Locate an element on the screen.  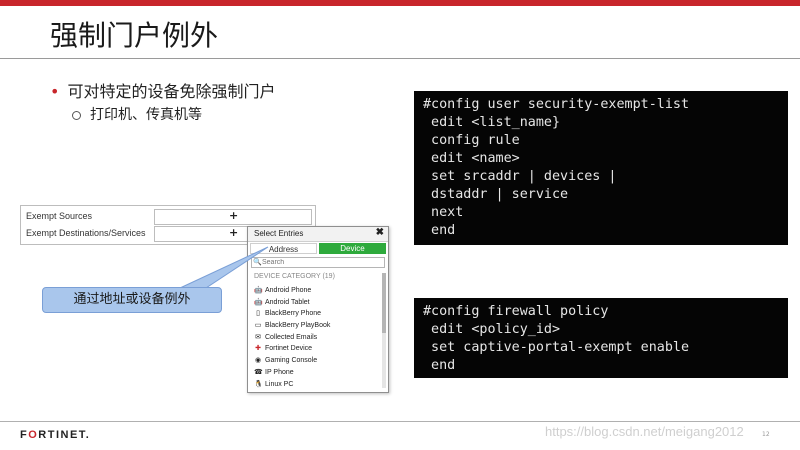
code-line: set captive-portal-exempt enable is located at coordinates (556, 347).